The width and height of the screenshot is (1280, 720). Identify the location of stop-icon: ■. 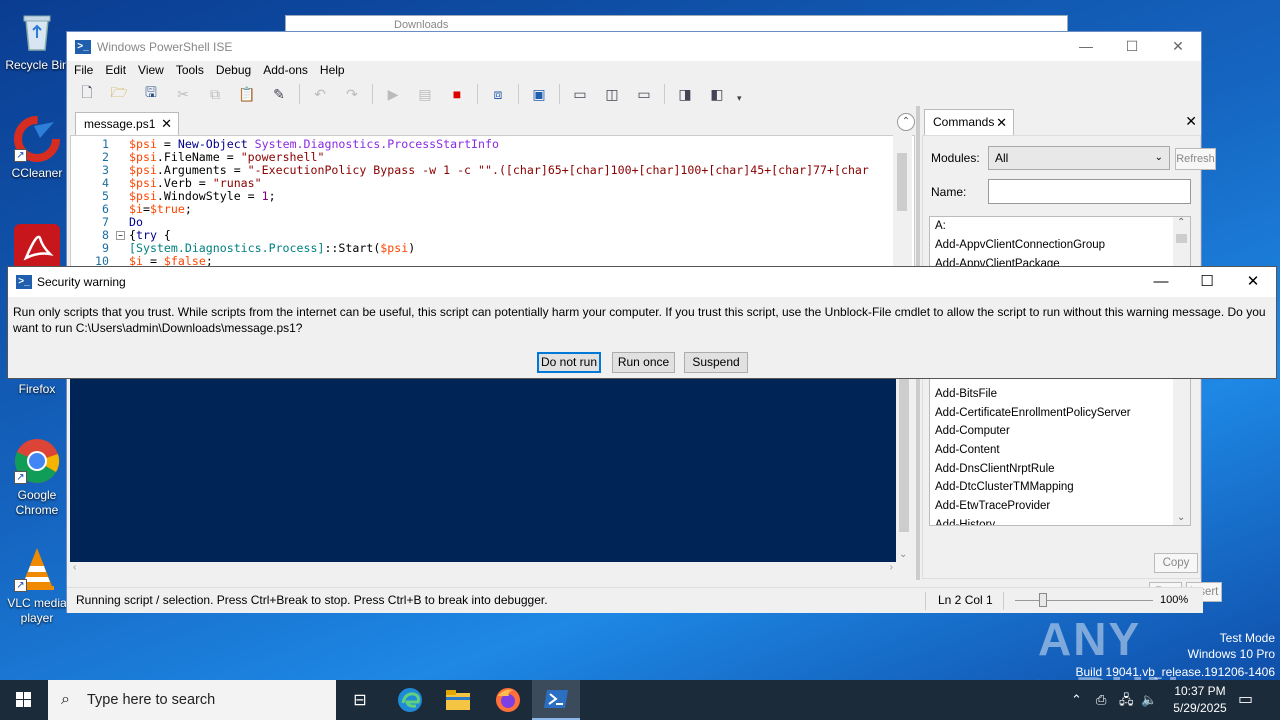
(457, 94).